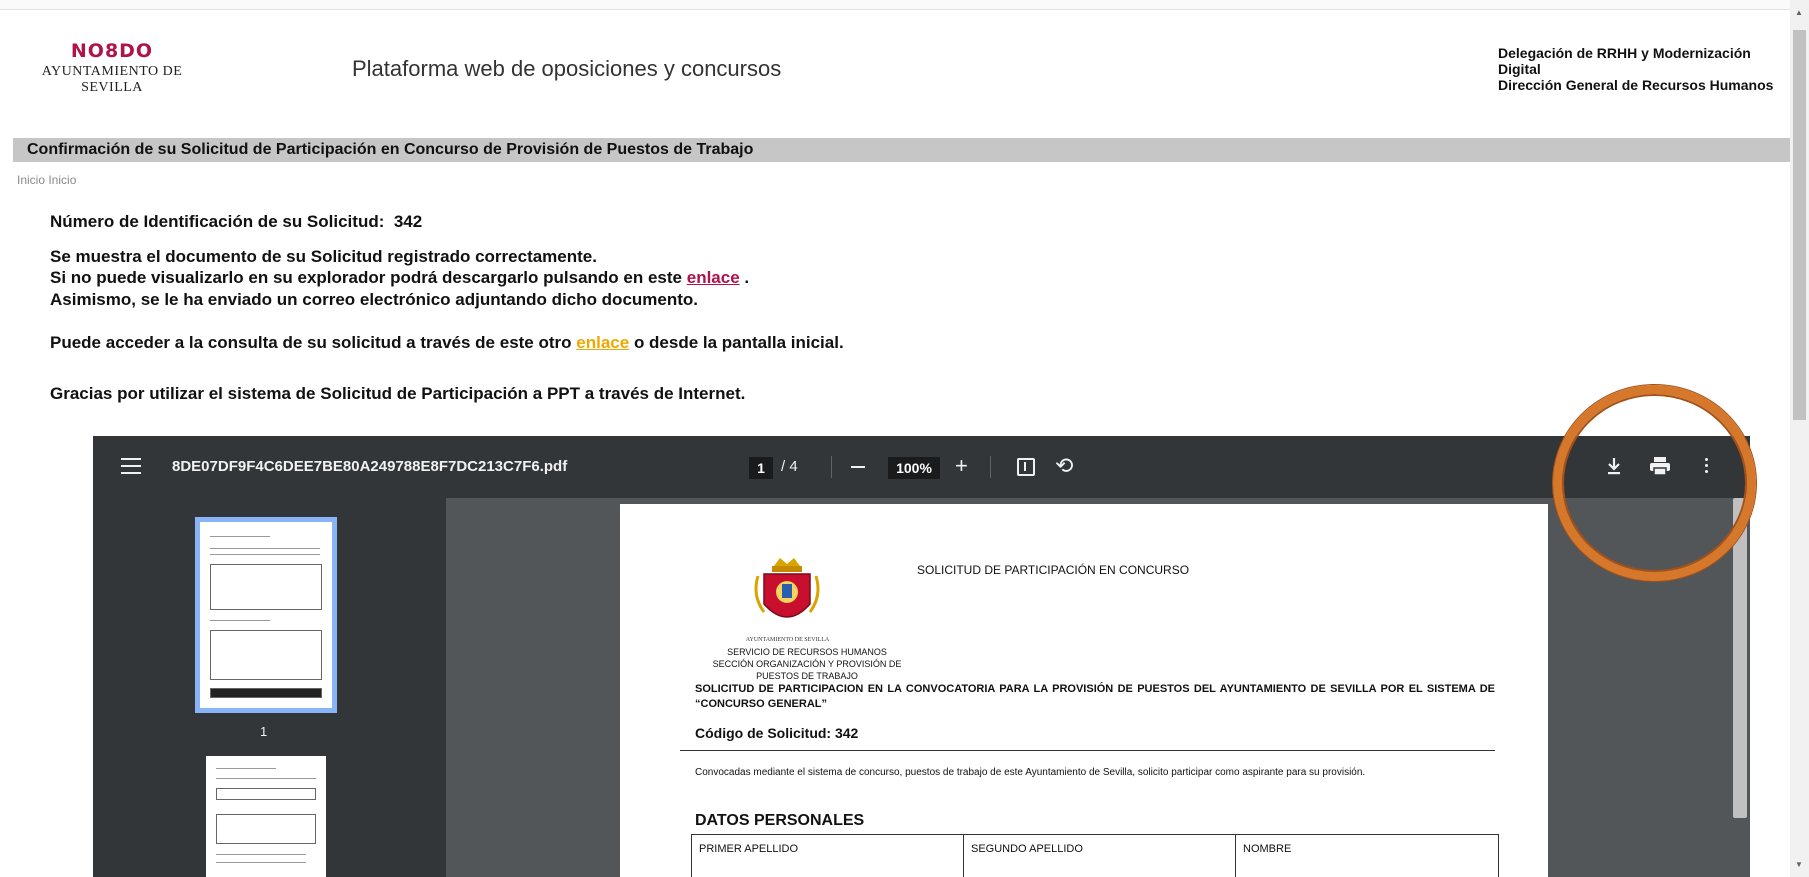 The width and height of the screenshot is (1809, 877). What do you see at coordinates (1706, 467) in the screenshot?
I see `more-vert-icon` at bounding box center [1706, 467].